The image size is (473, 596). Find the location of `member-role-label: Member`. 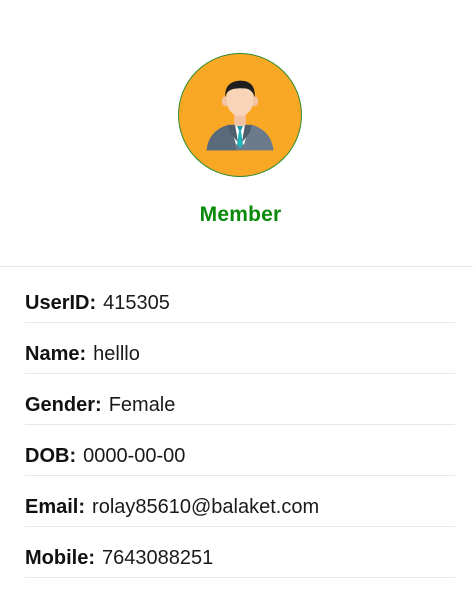

member-role-label: Member is located at coordinates (240, 214).